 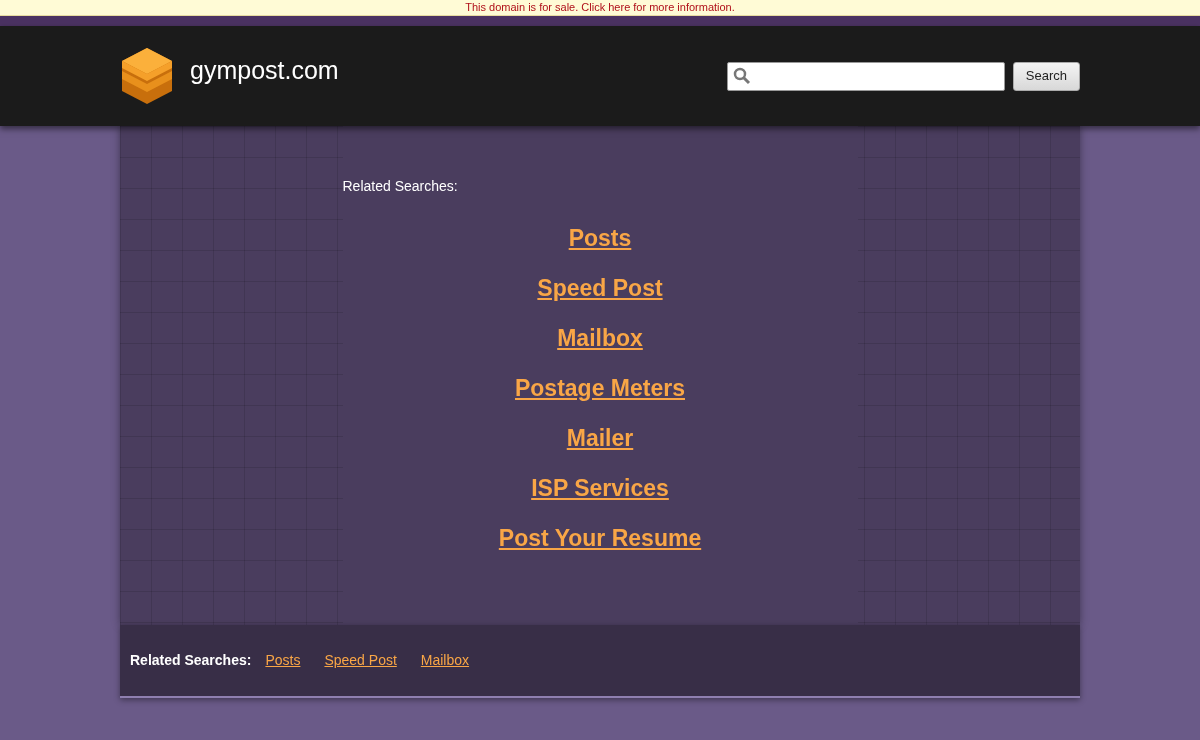 What do you see at coordinates (445, 660) in the screenshot?
I see `footer-search-link: Mailbox` at bounding box center [445, 660].